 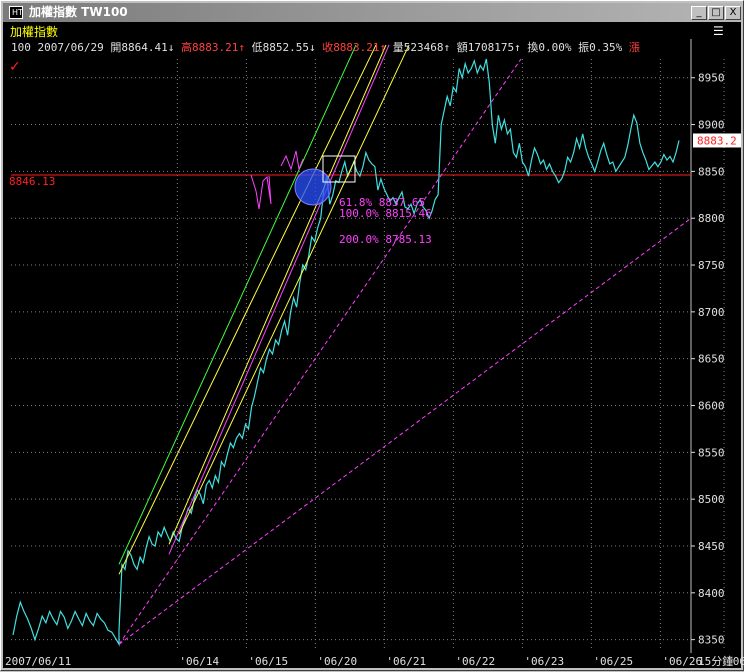 What do you see at coordinates (171, 47) in the screenshot?
I see `open-arrow: ↓` at bounding box center [171, 47].